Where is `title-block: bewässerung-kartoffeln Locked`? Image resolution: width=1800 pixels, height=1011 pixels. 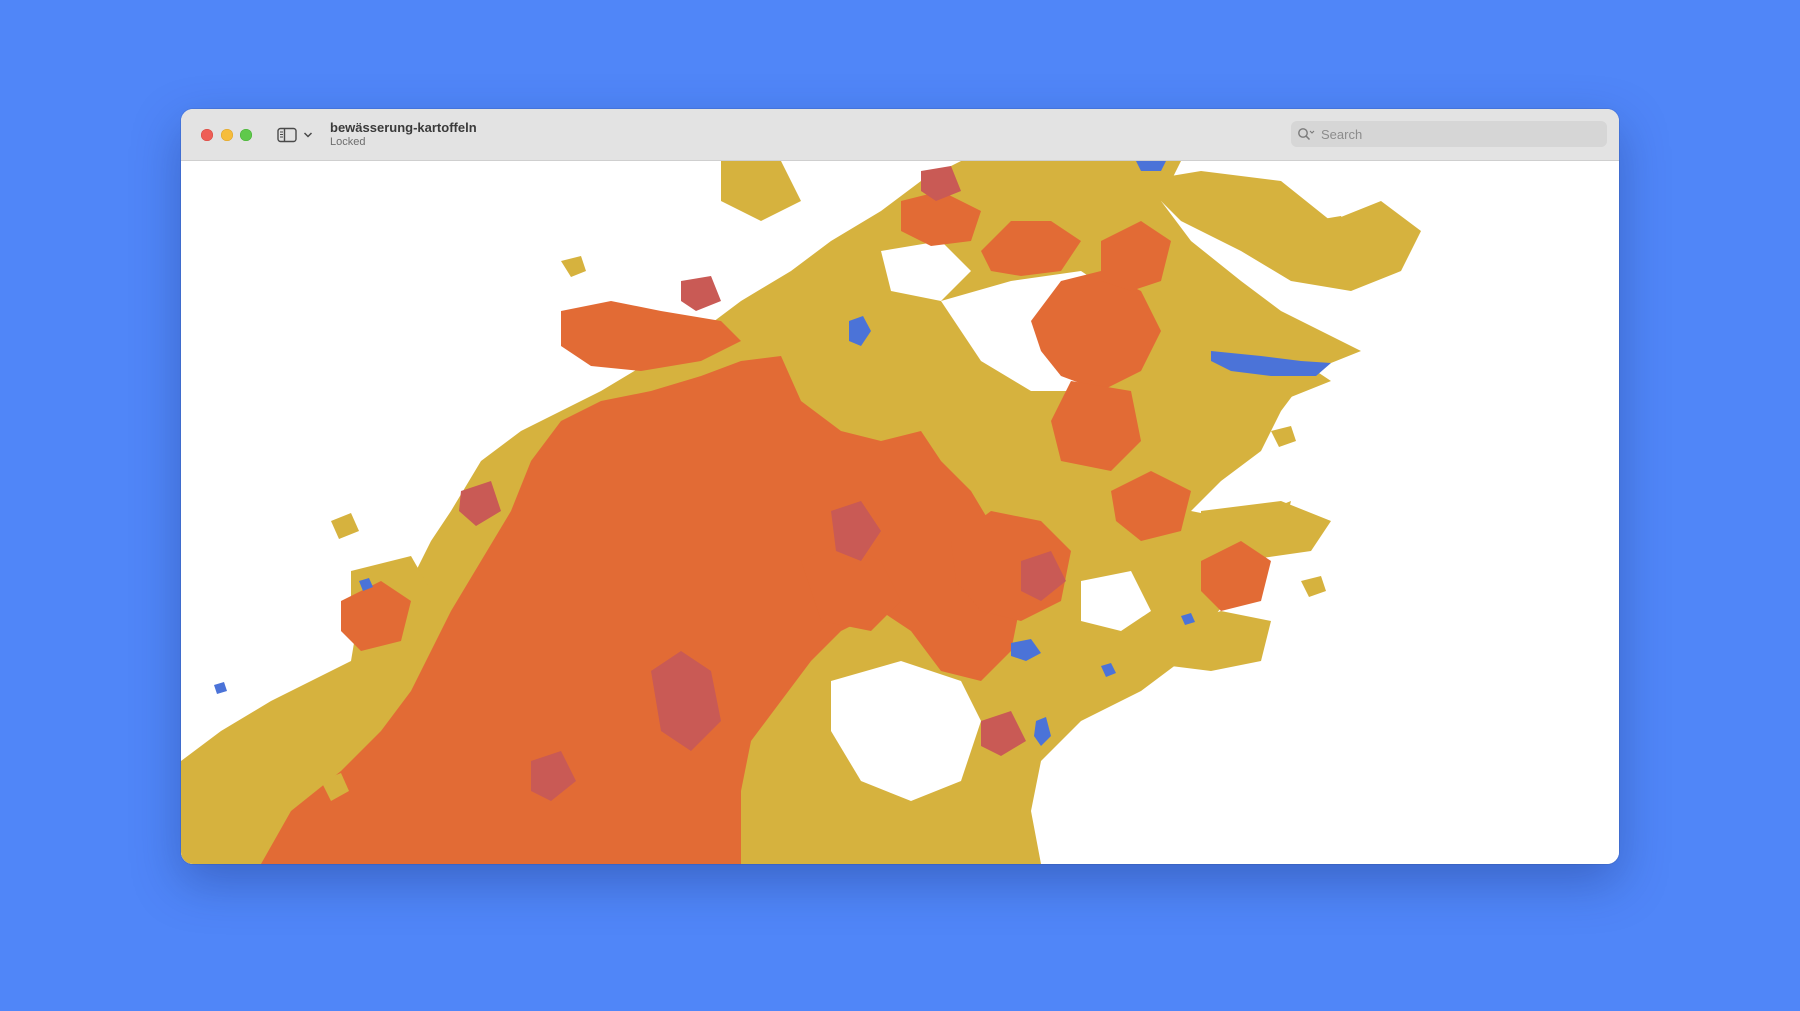
title-block: bewässerung-kartoffeln Locked is located at coordinates (403, 134).